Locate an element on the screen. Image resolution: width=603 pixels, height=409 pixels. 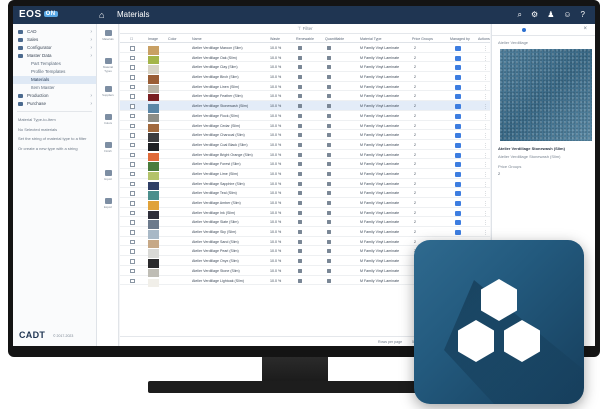
nav-item-profile-templates: Profile Templates is located at coordinates (54, 72).